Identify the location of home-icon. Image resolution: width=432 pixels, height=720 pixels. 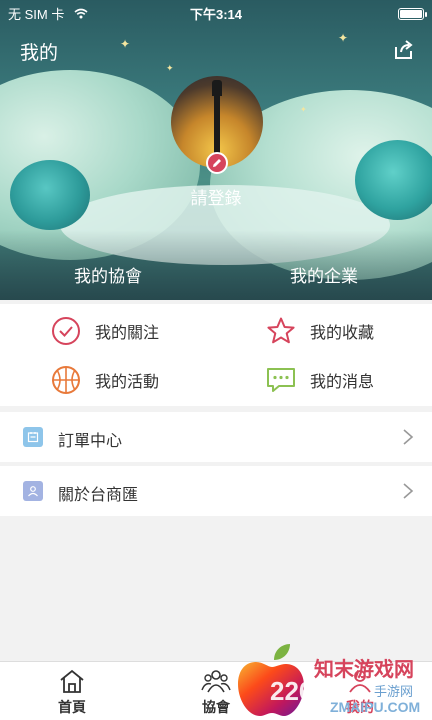
(72, 681).